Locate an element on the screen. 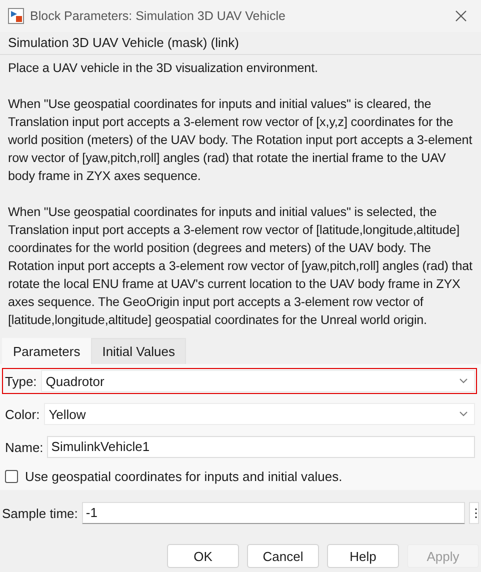 Image resolution: width=481 pixels, height=572 pixels. window-title: Block Parameters: Simulation 3D UAV Vehicle is located at coordinates (158, 16).